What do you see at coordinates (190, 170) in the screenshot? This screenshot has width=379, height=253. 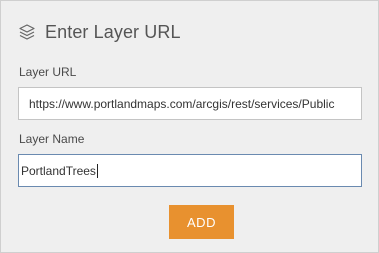 I see `layer-name-input: PortlandTrees` at bounding box center [190, 170].